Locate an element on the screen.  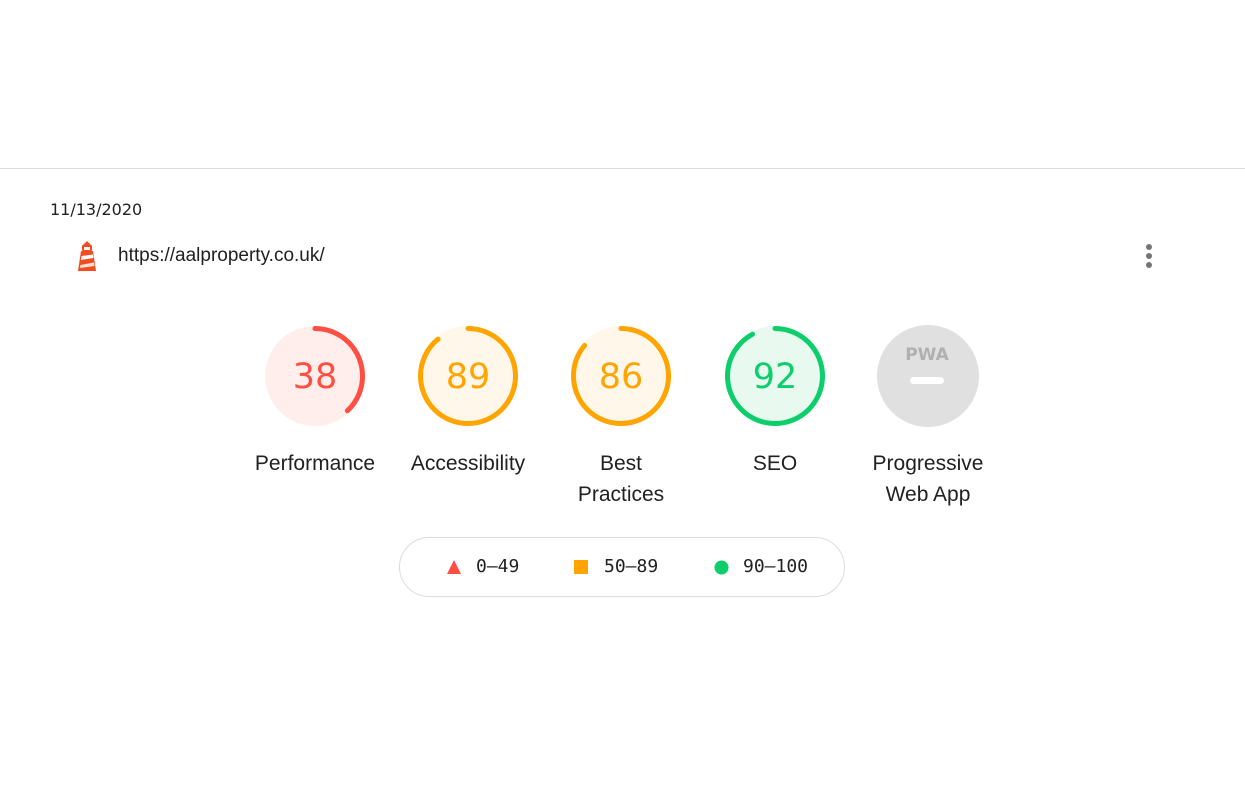
gauge-best-practices: 86 Best Practices is located at coordinates (621, 417).